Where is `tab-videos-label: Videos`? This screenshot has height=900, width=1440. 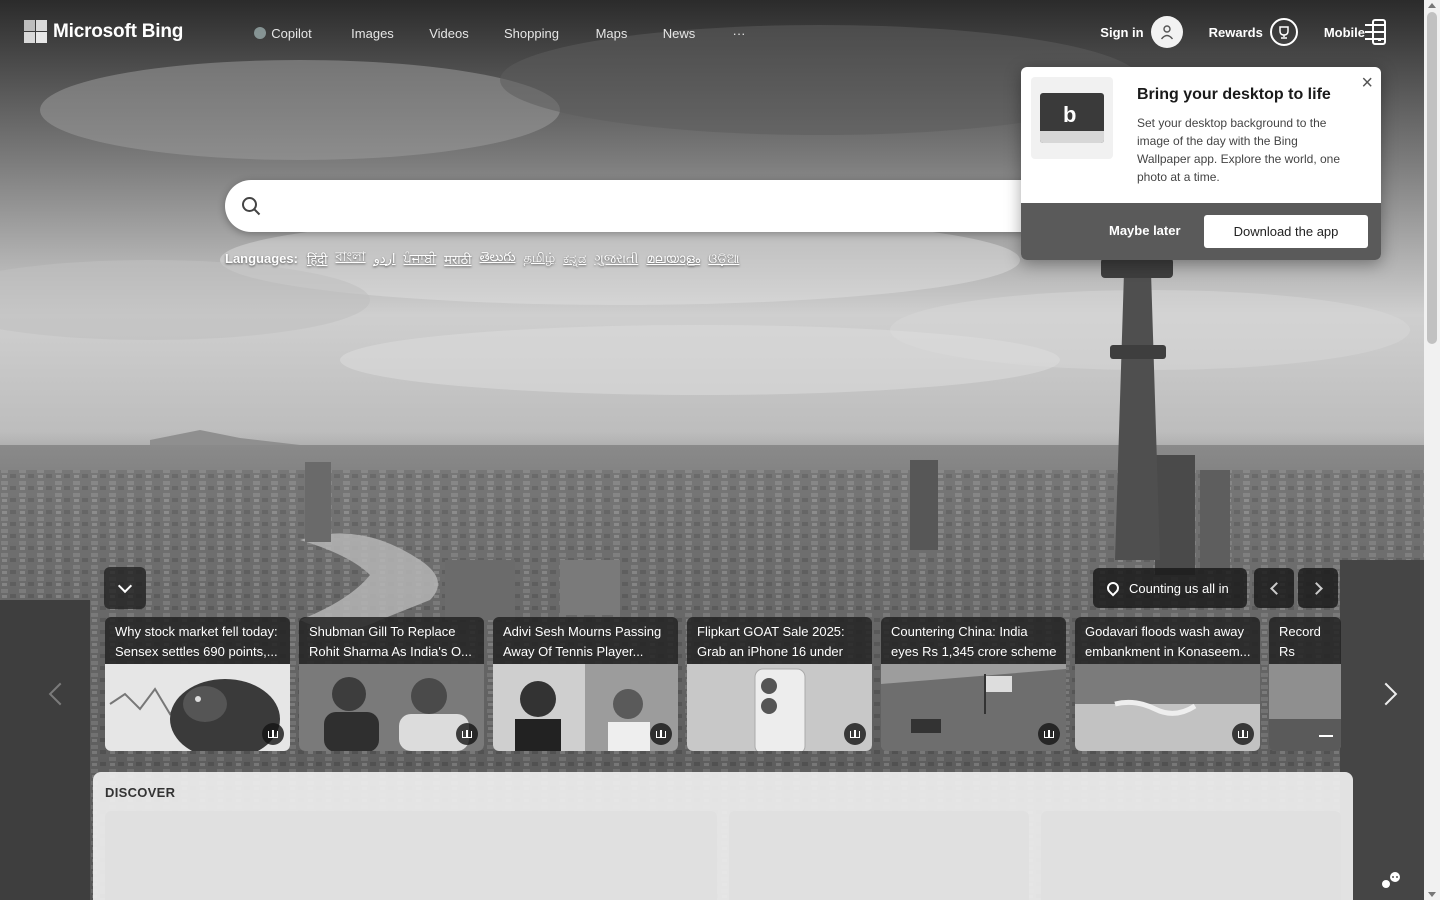 tab-videos-label: Videos is located at coordinates (449, 33).